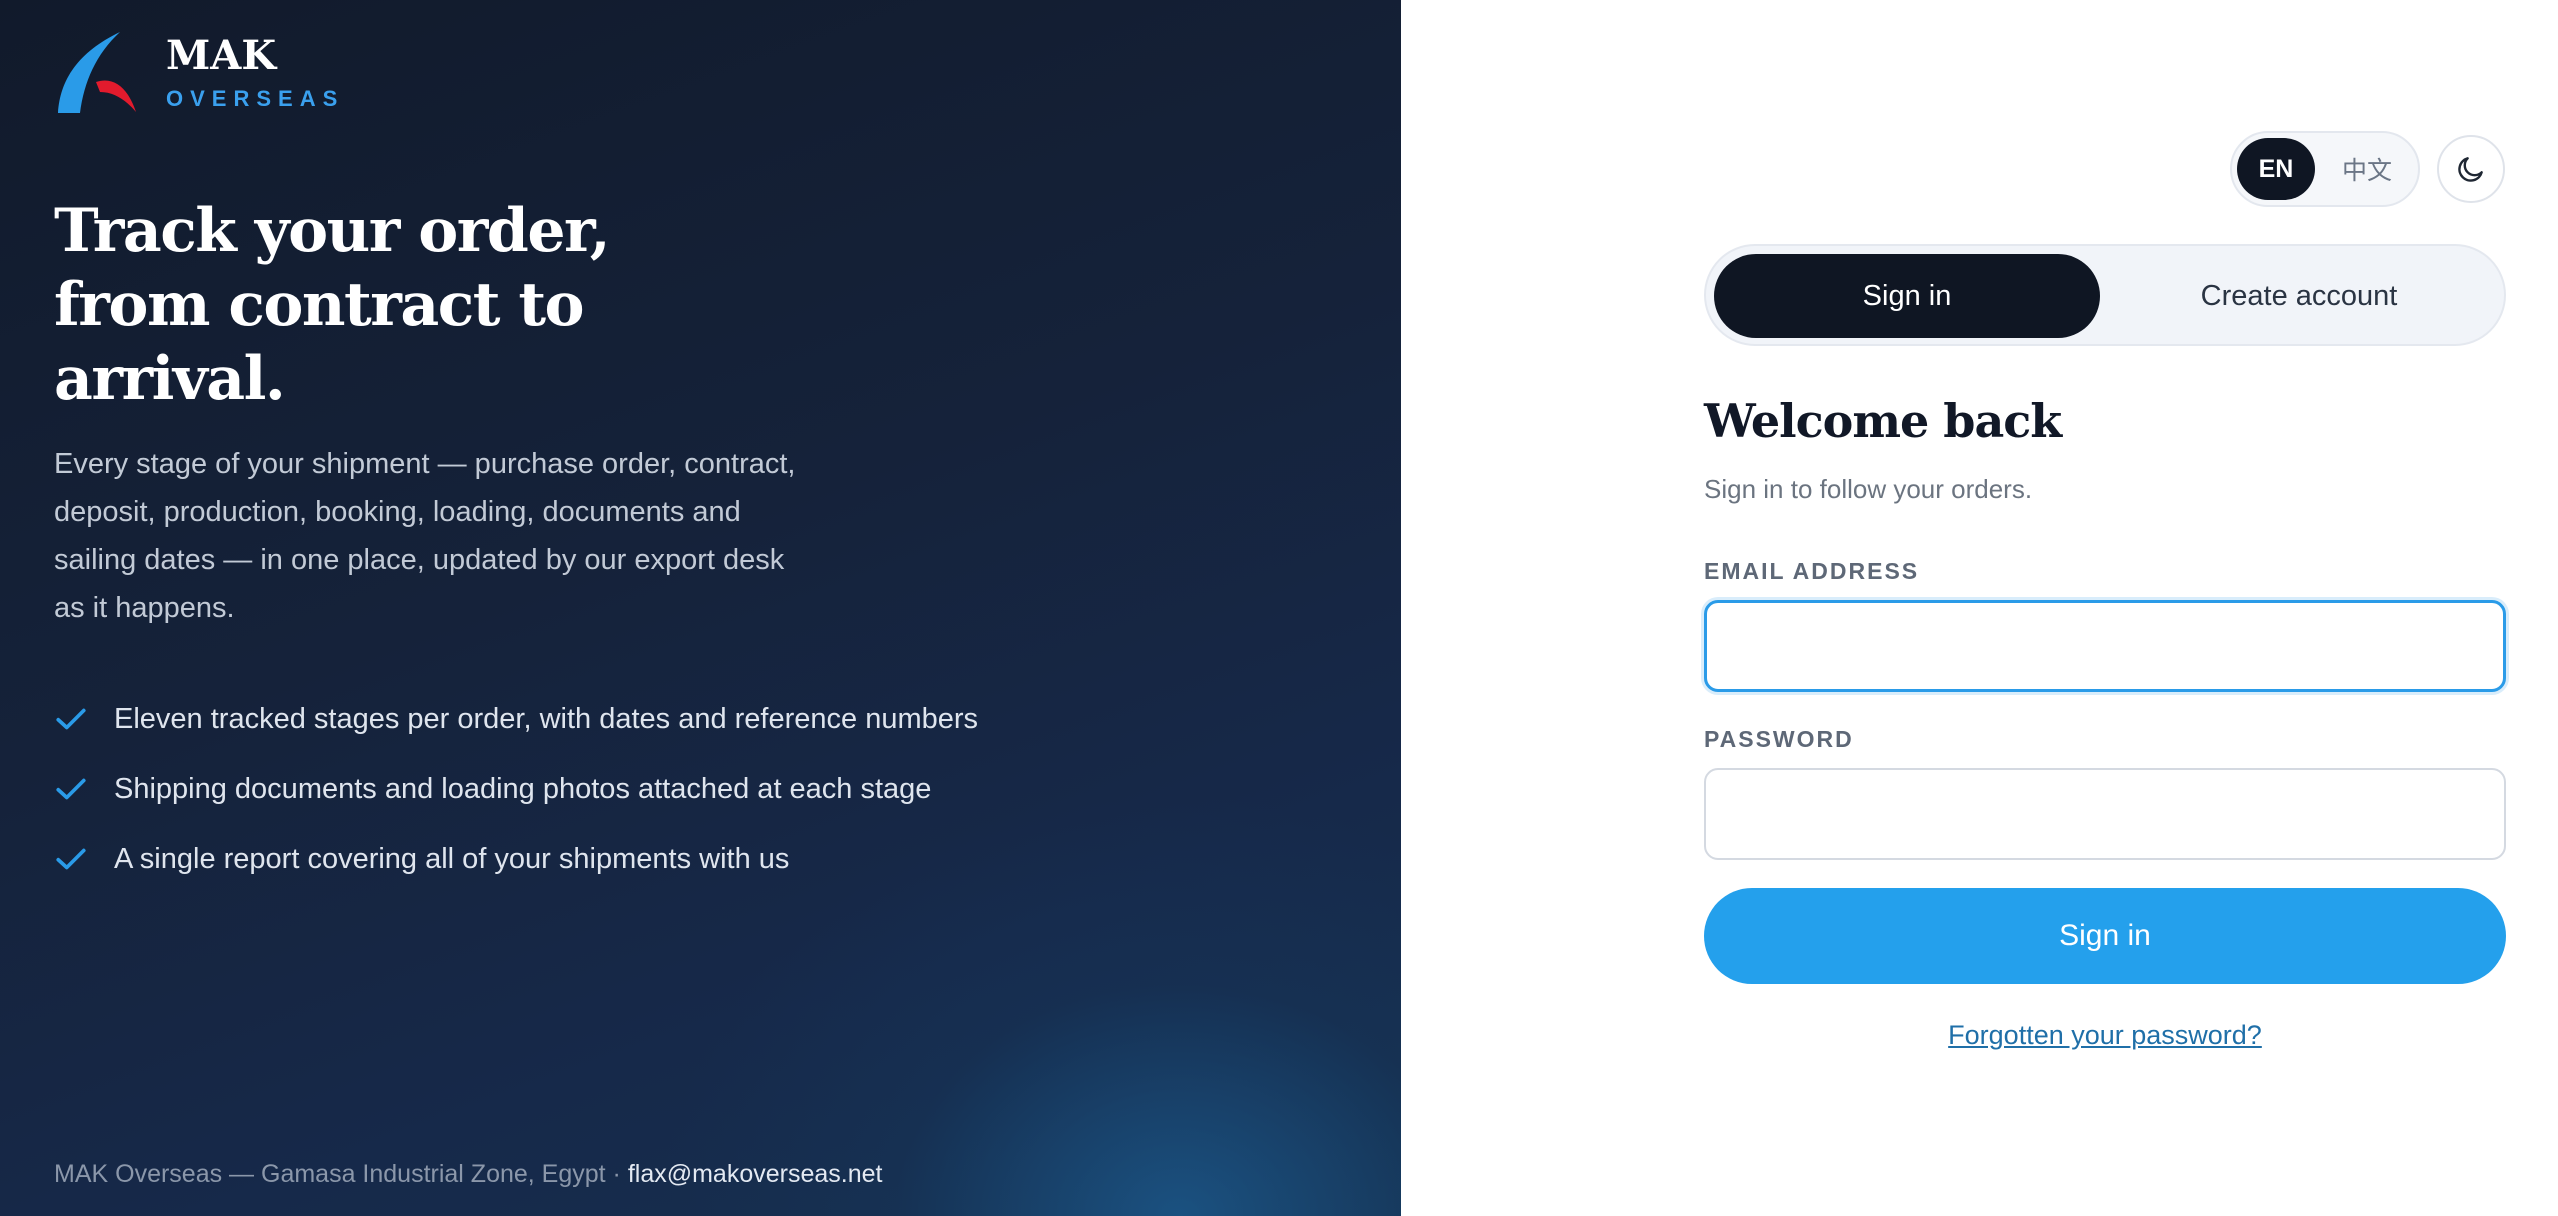 The height and width of the screenshot is (1216, 2558). I want to click on language-toggle: EN 中文, so click(2325, 169).